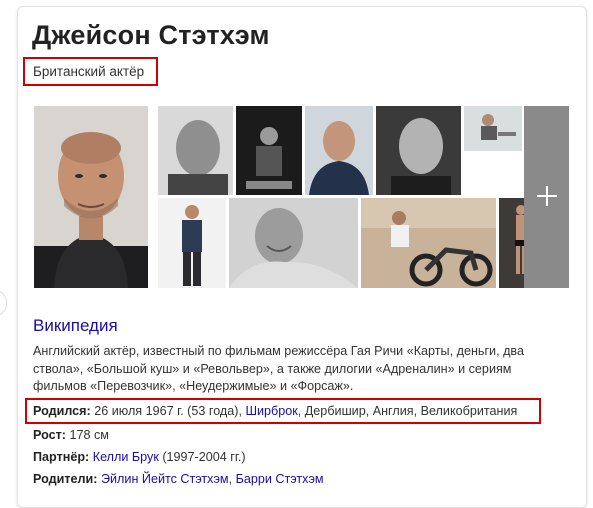  What do you see at coordinates (493, 128) in the screenshot?
I see `photo-gym` at bounding box center [493, 128].